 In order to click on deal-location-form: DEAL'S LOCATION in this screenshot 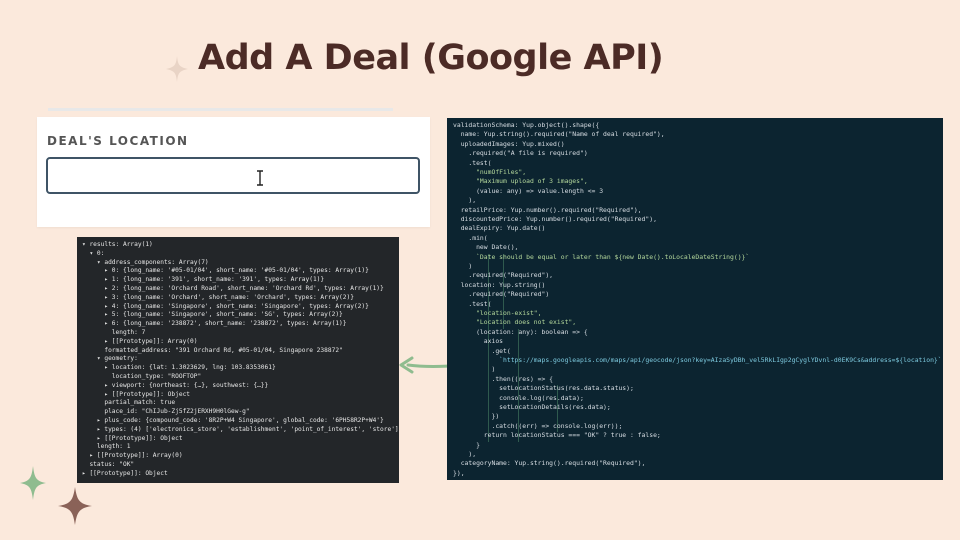, I will do `click(233, 172)`.